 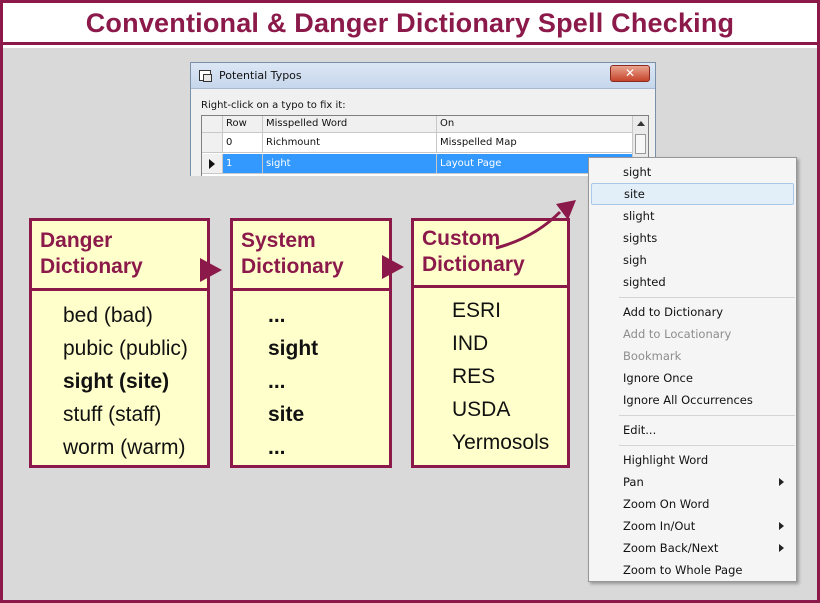 I want to click on dialog-title: Potential Typos, so click(x=260, y=75).